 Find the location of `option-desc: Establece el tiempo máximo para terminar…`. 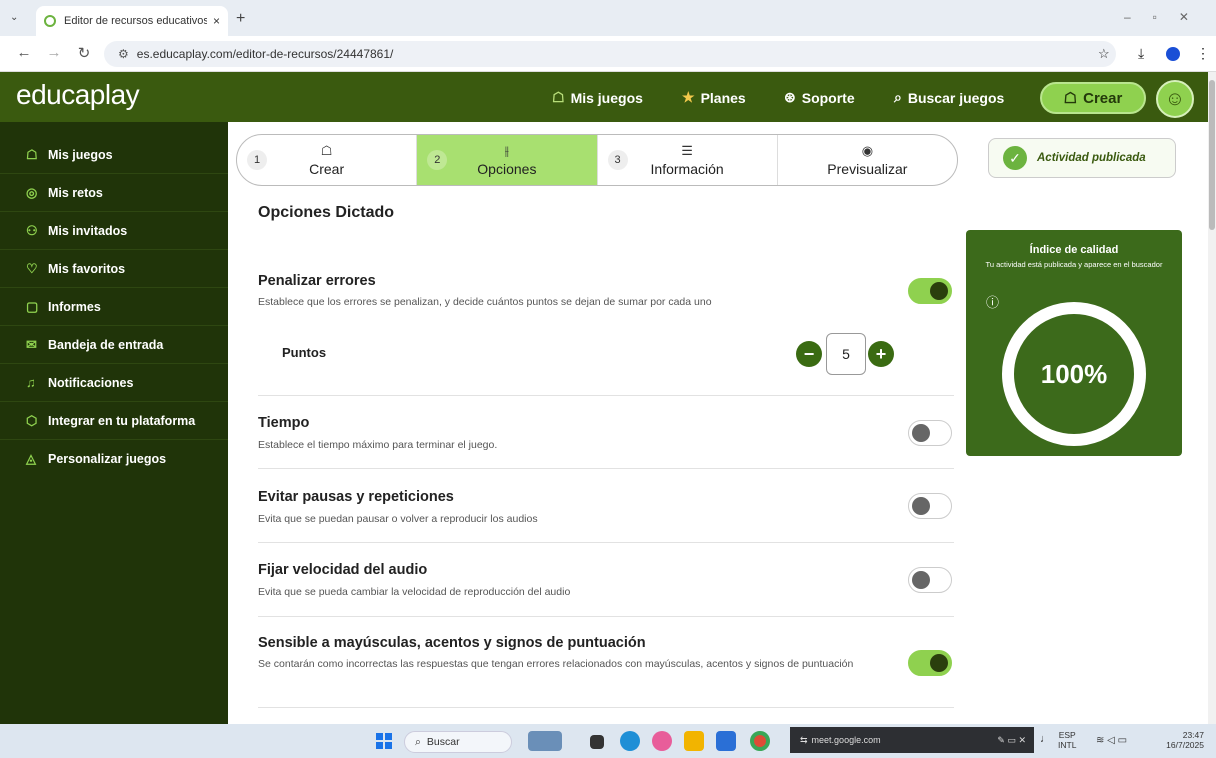

option-desc: Establece el tiempo máximo para terminar… is located at coordinates (378, 445).